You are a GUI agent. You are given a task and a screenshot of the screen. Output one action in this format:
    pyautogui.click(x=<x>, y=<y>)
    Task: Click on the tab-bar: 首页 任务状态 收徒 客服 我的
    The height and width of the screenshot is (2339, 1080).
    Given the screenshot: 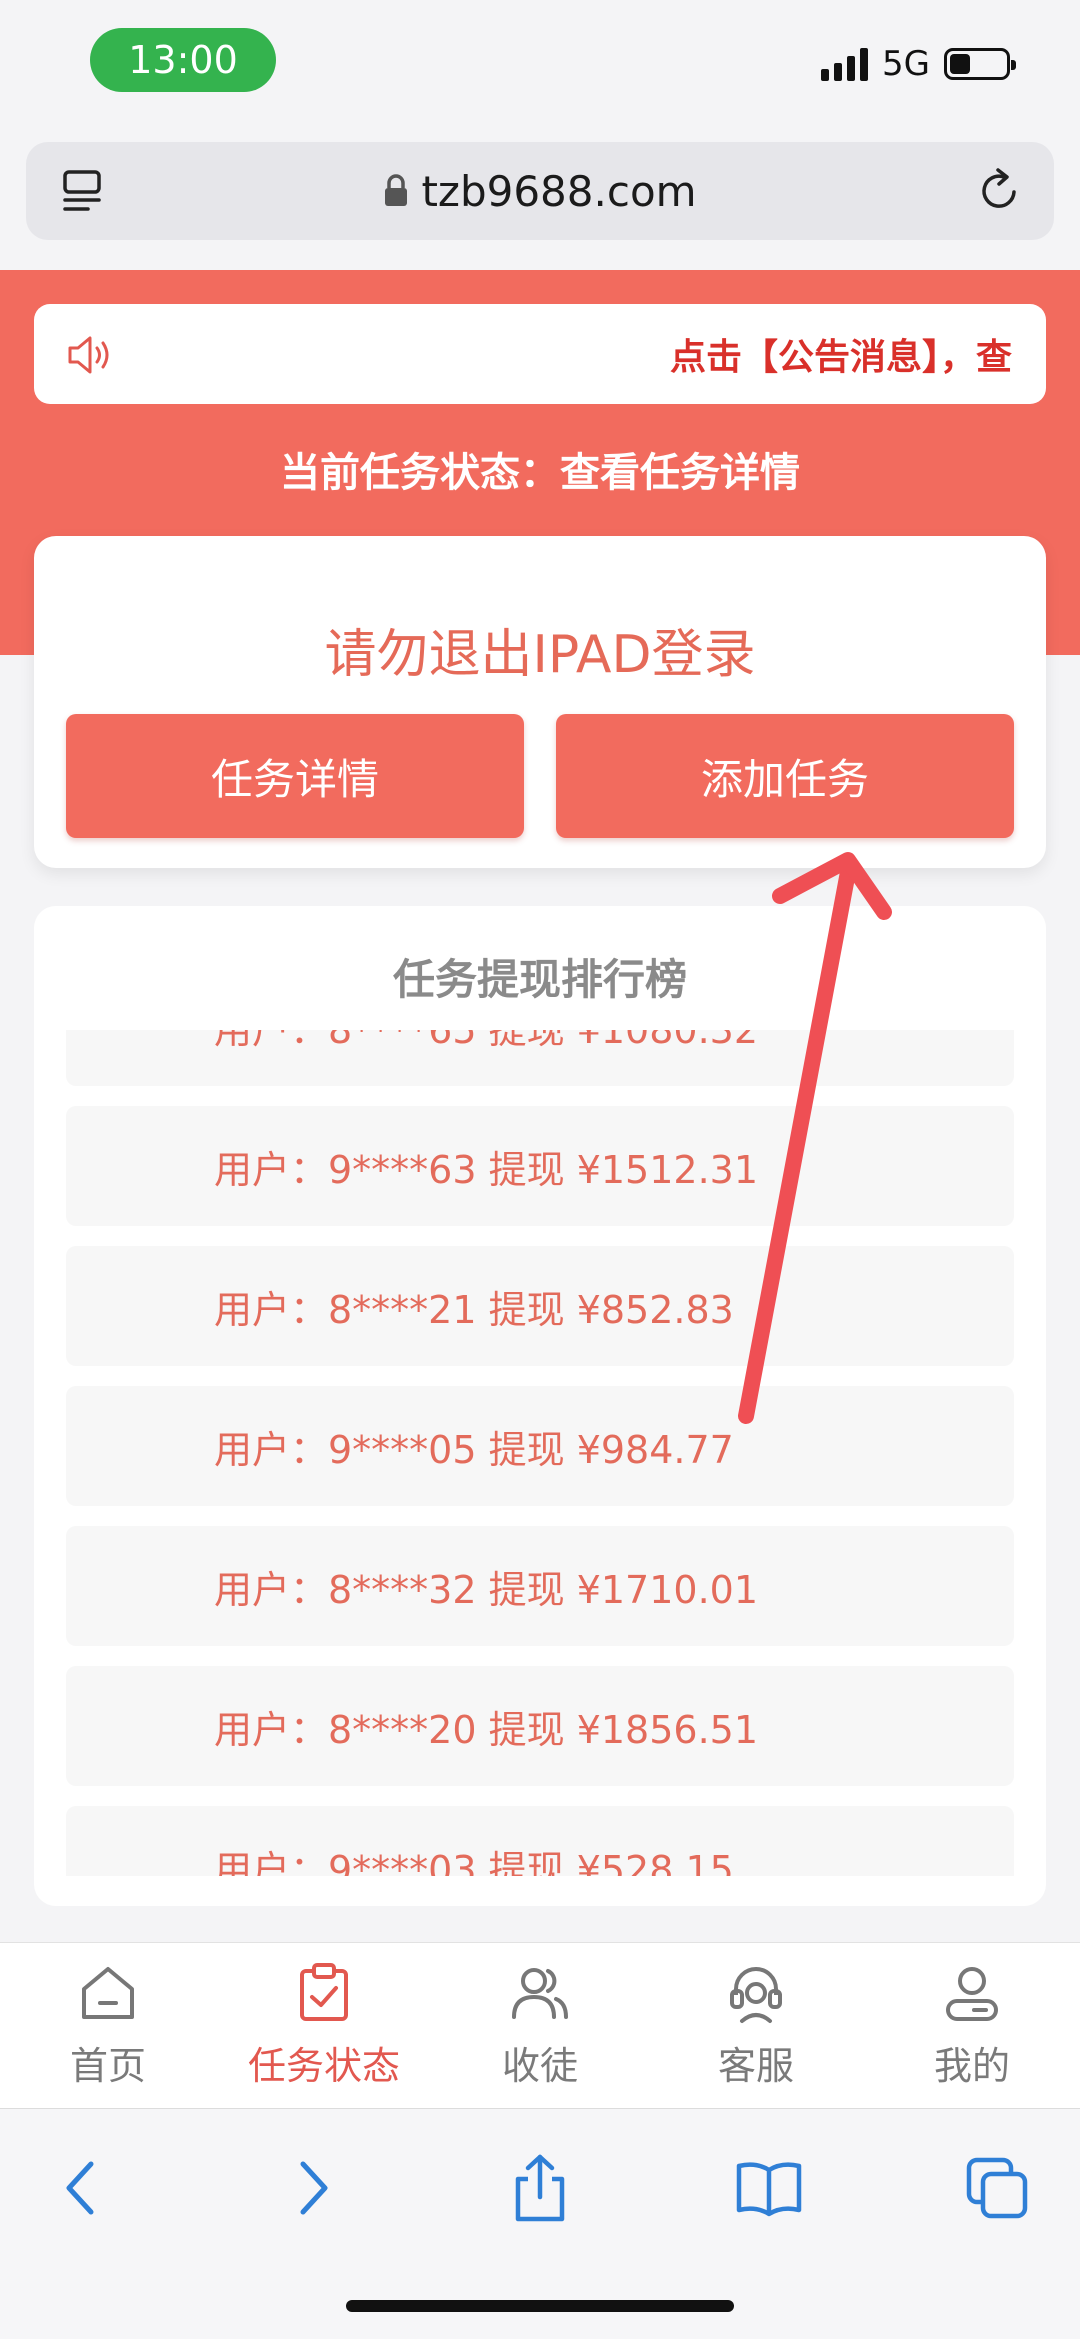 What is the action you would take?
    pyautogui.click(x=540, y=2025)
    